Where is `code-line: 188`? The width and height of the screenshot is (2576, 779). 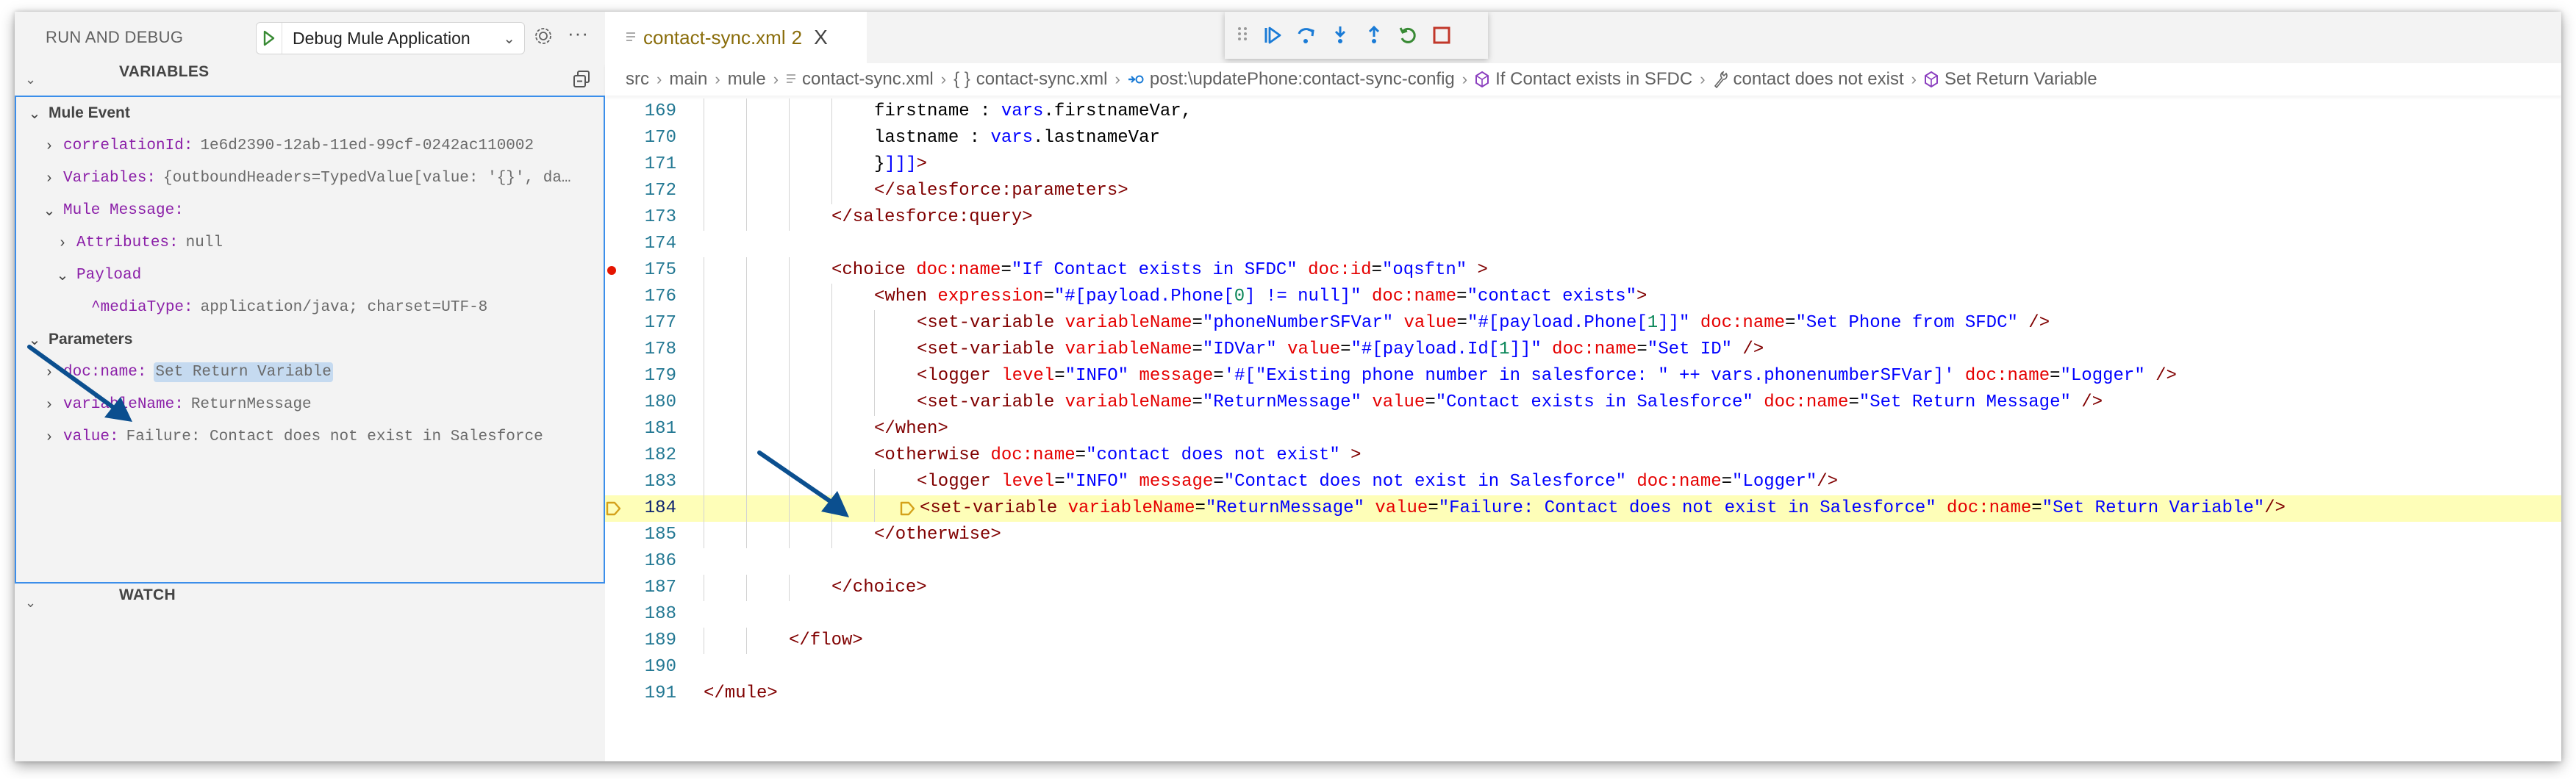
code-line: 188 is located at coordinates (1583, 614).